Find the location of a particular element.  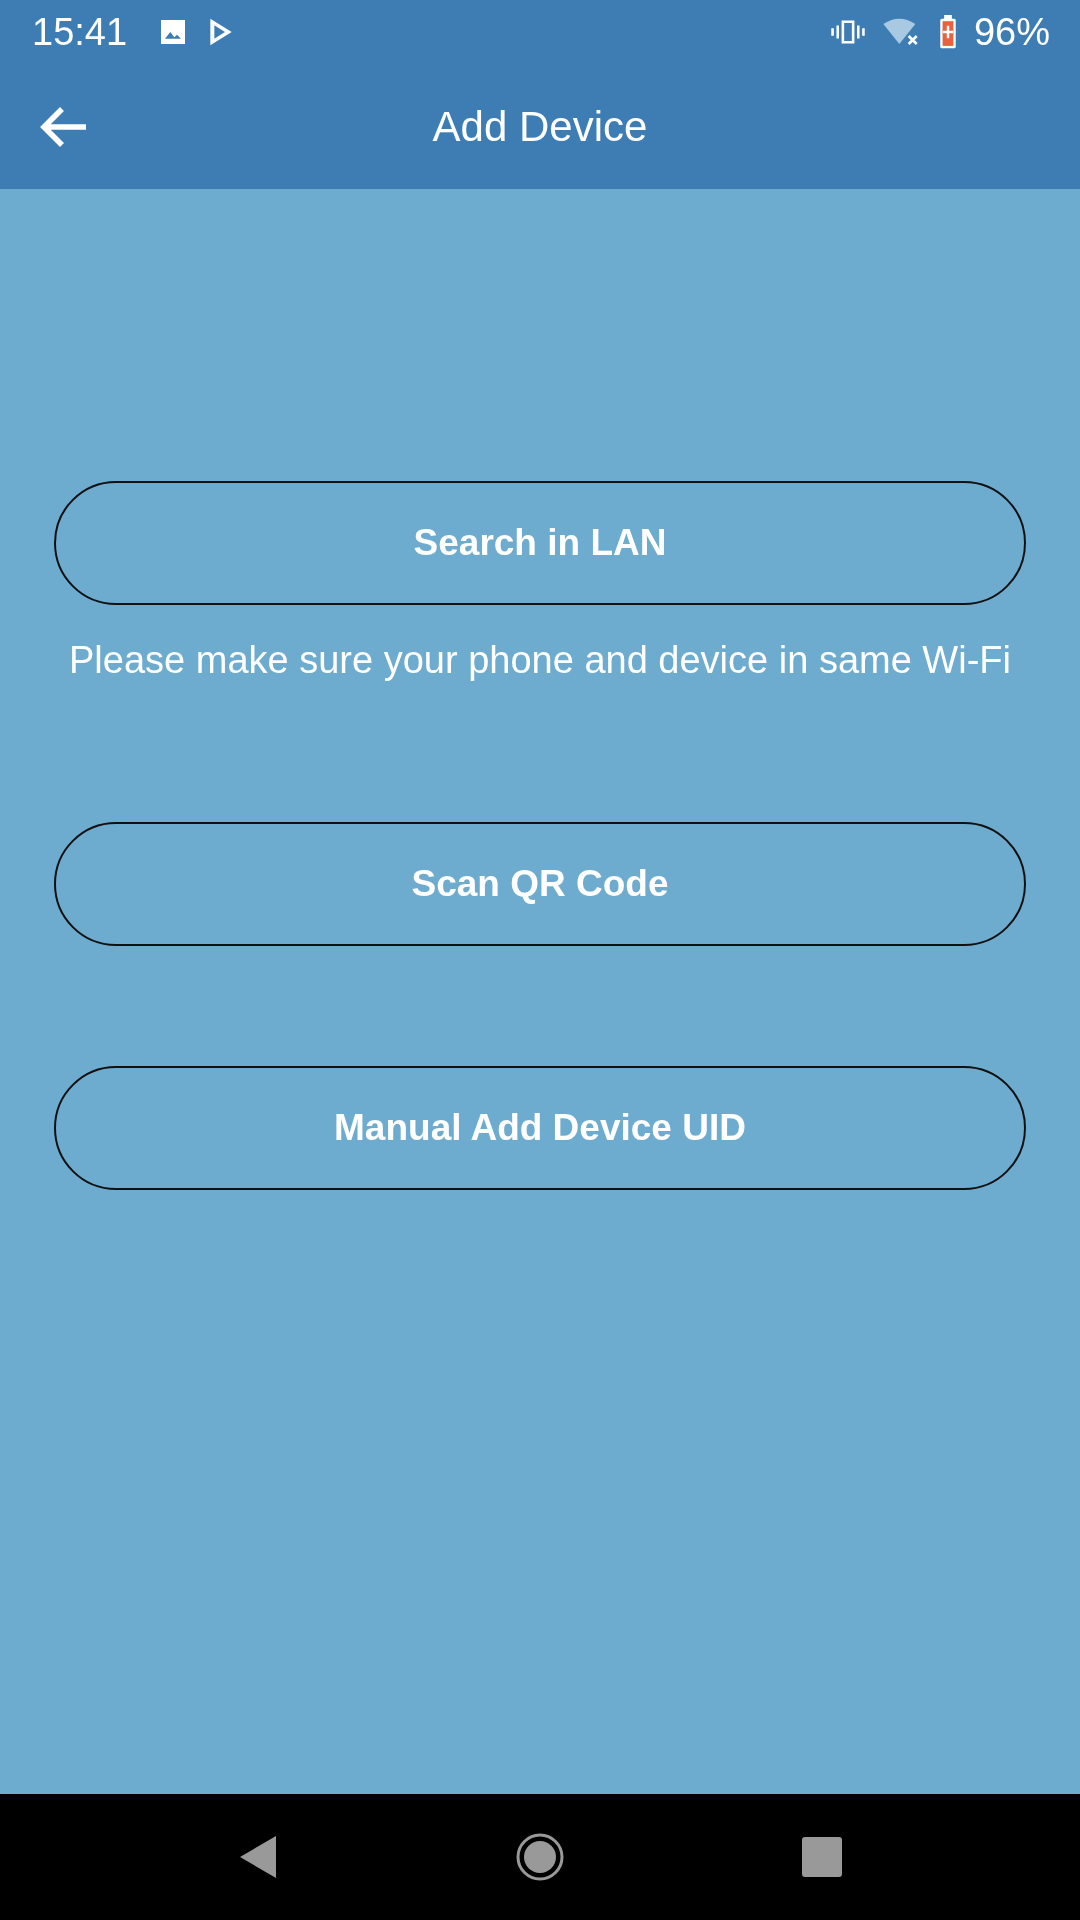

option-button: Scan QR Code is located at coordinates (540, 884).